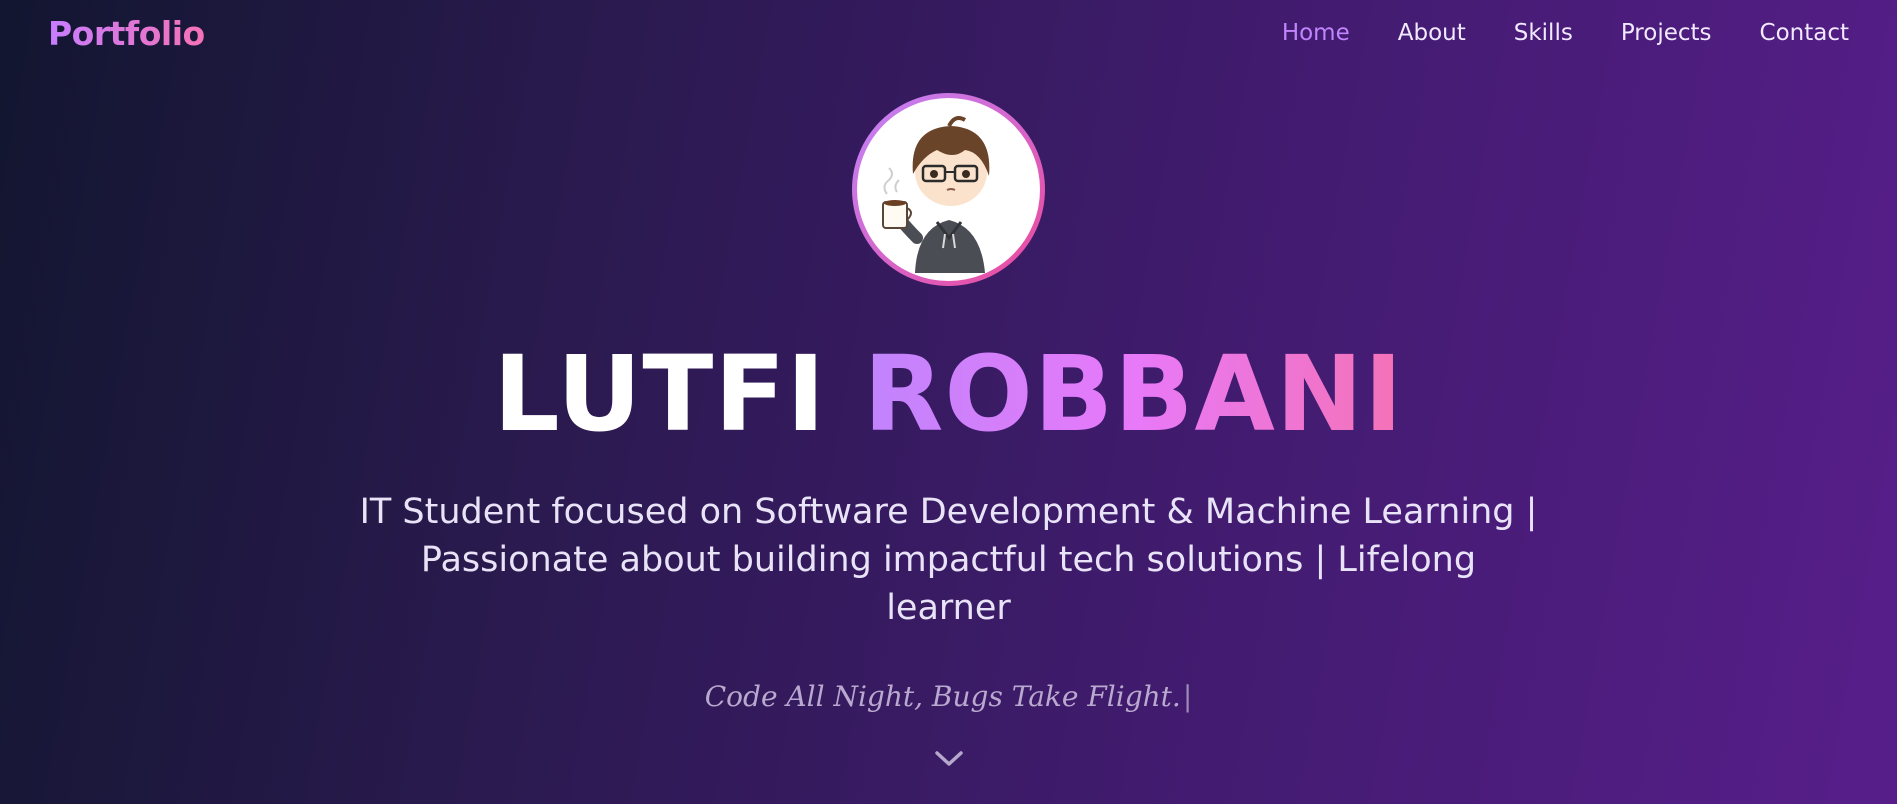  I want to click on motto-text: Code All Night, Bugs Take Flight., so click(942, 696).